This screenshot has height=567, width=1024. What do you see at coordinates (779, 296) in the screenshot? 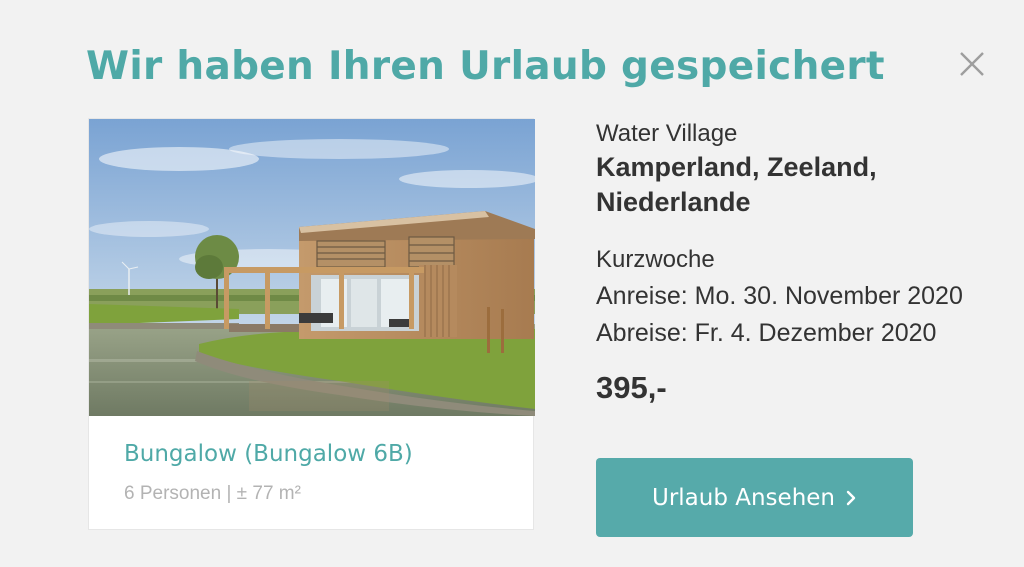
I see `arrival-date: Anreise: Mo. 30. November 2020` at bounding box center [779, 296].